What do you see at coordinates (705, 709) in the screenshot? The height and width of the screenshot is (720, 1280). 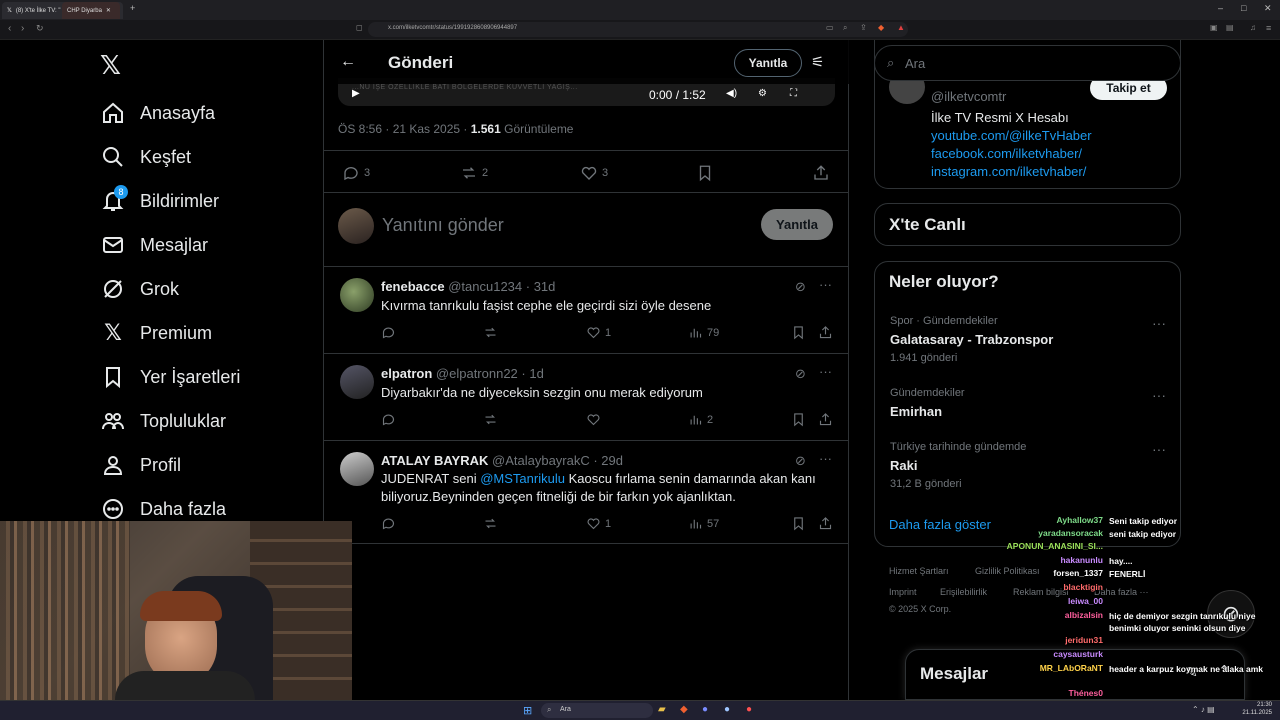 I see `discord-icon: ●` at bounding box center [705, 709].